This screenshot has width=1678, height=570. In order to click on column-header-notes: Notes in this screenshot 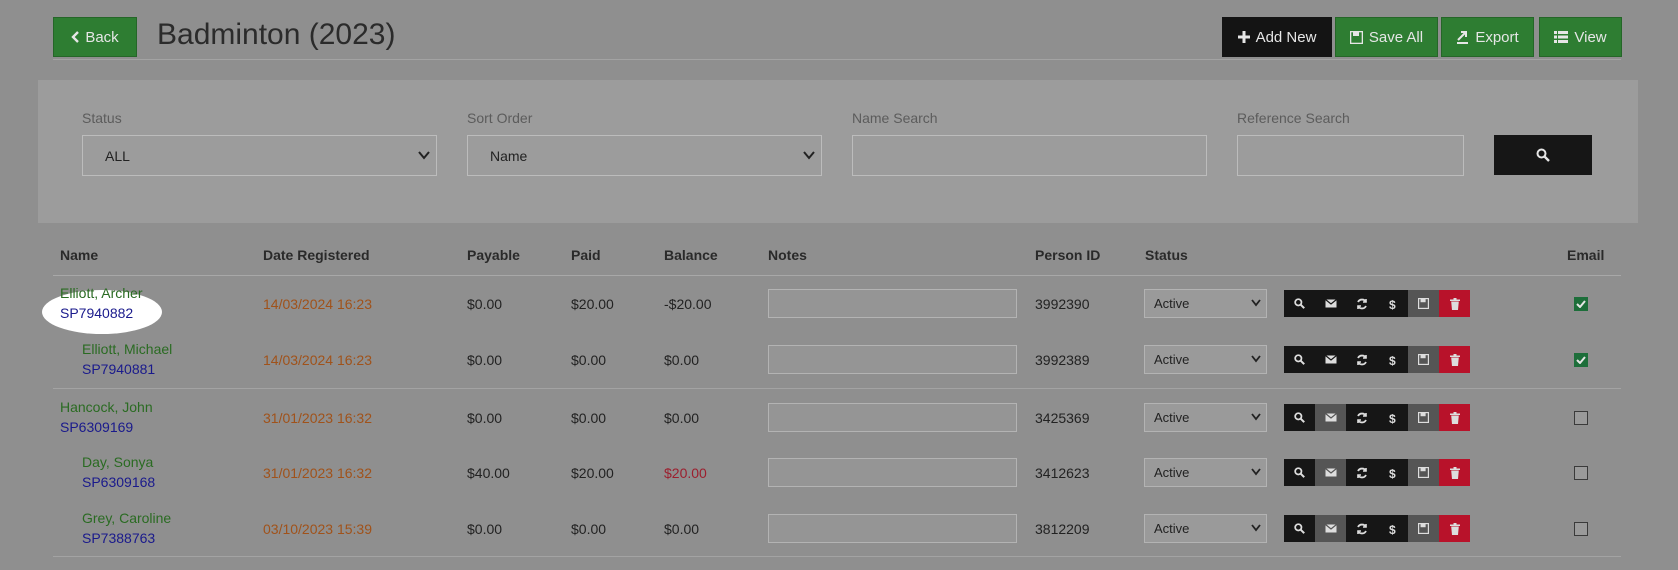, I will do `click(787, 255)`.